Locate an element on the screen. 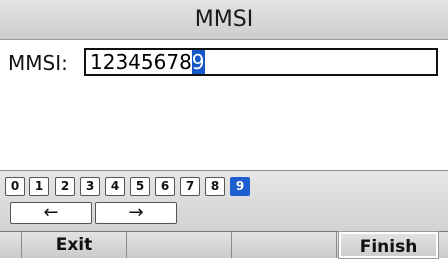 Image resolution: width=448 pixels, height=260 pixels. mmsi-label: MMSI: is located at coordinates (38, 63).